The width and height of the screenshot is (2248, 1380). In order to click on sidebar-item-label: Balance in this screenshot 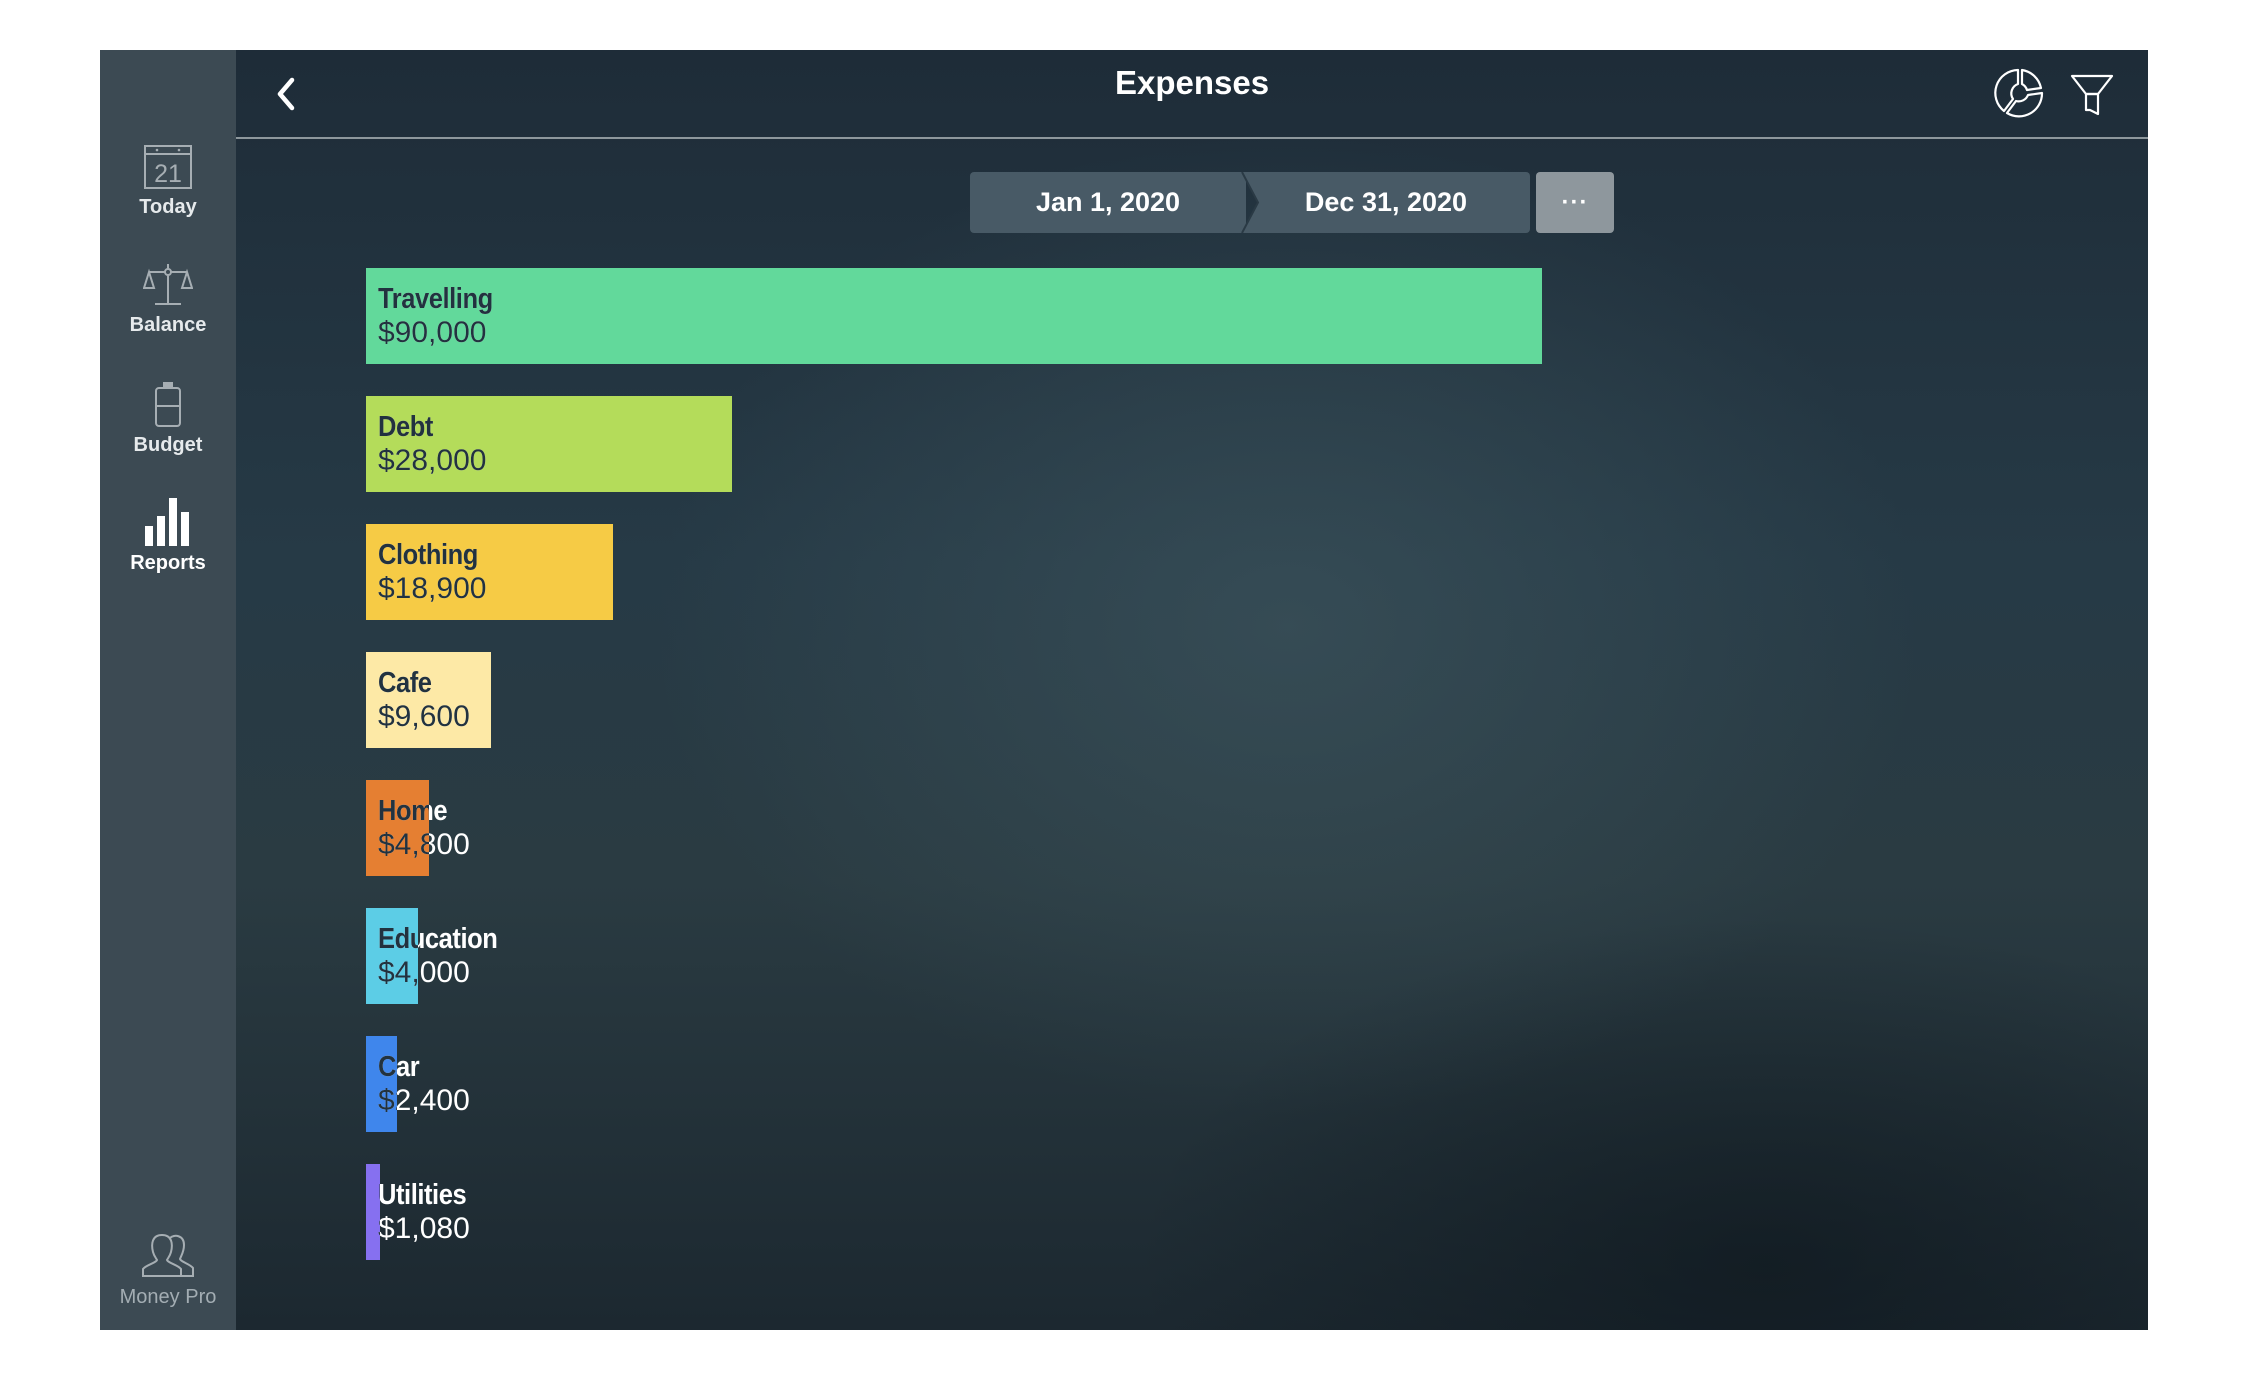, I will do `click(168, 325)`.